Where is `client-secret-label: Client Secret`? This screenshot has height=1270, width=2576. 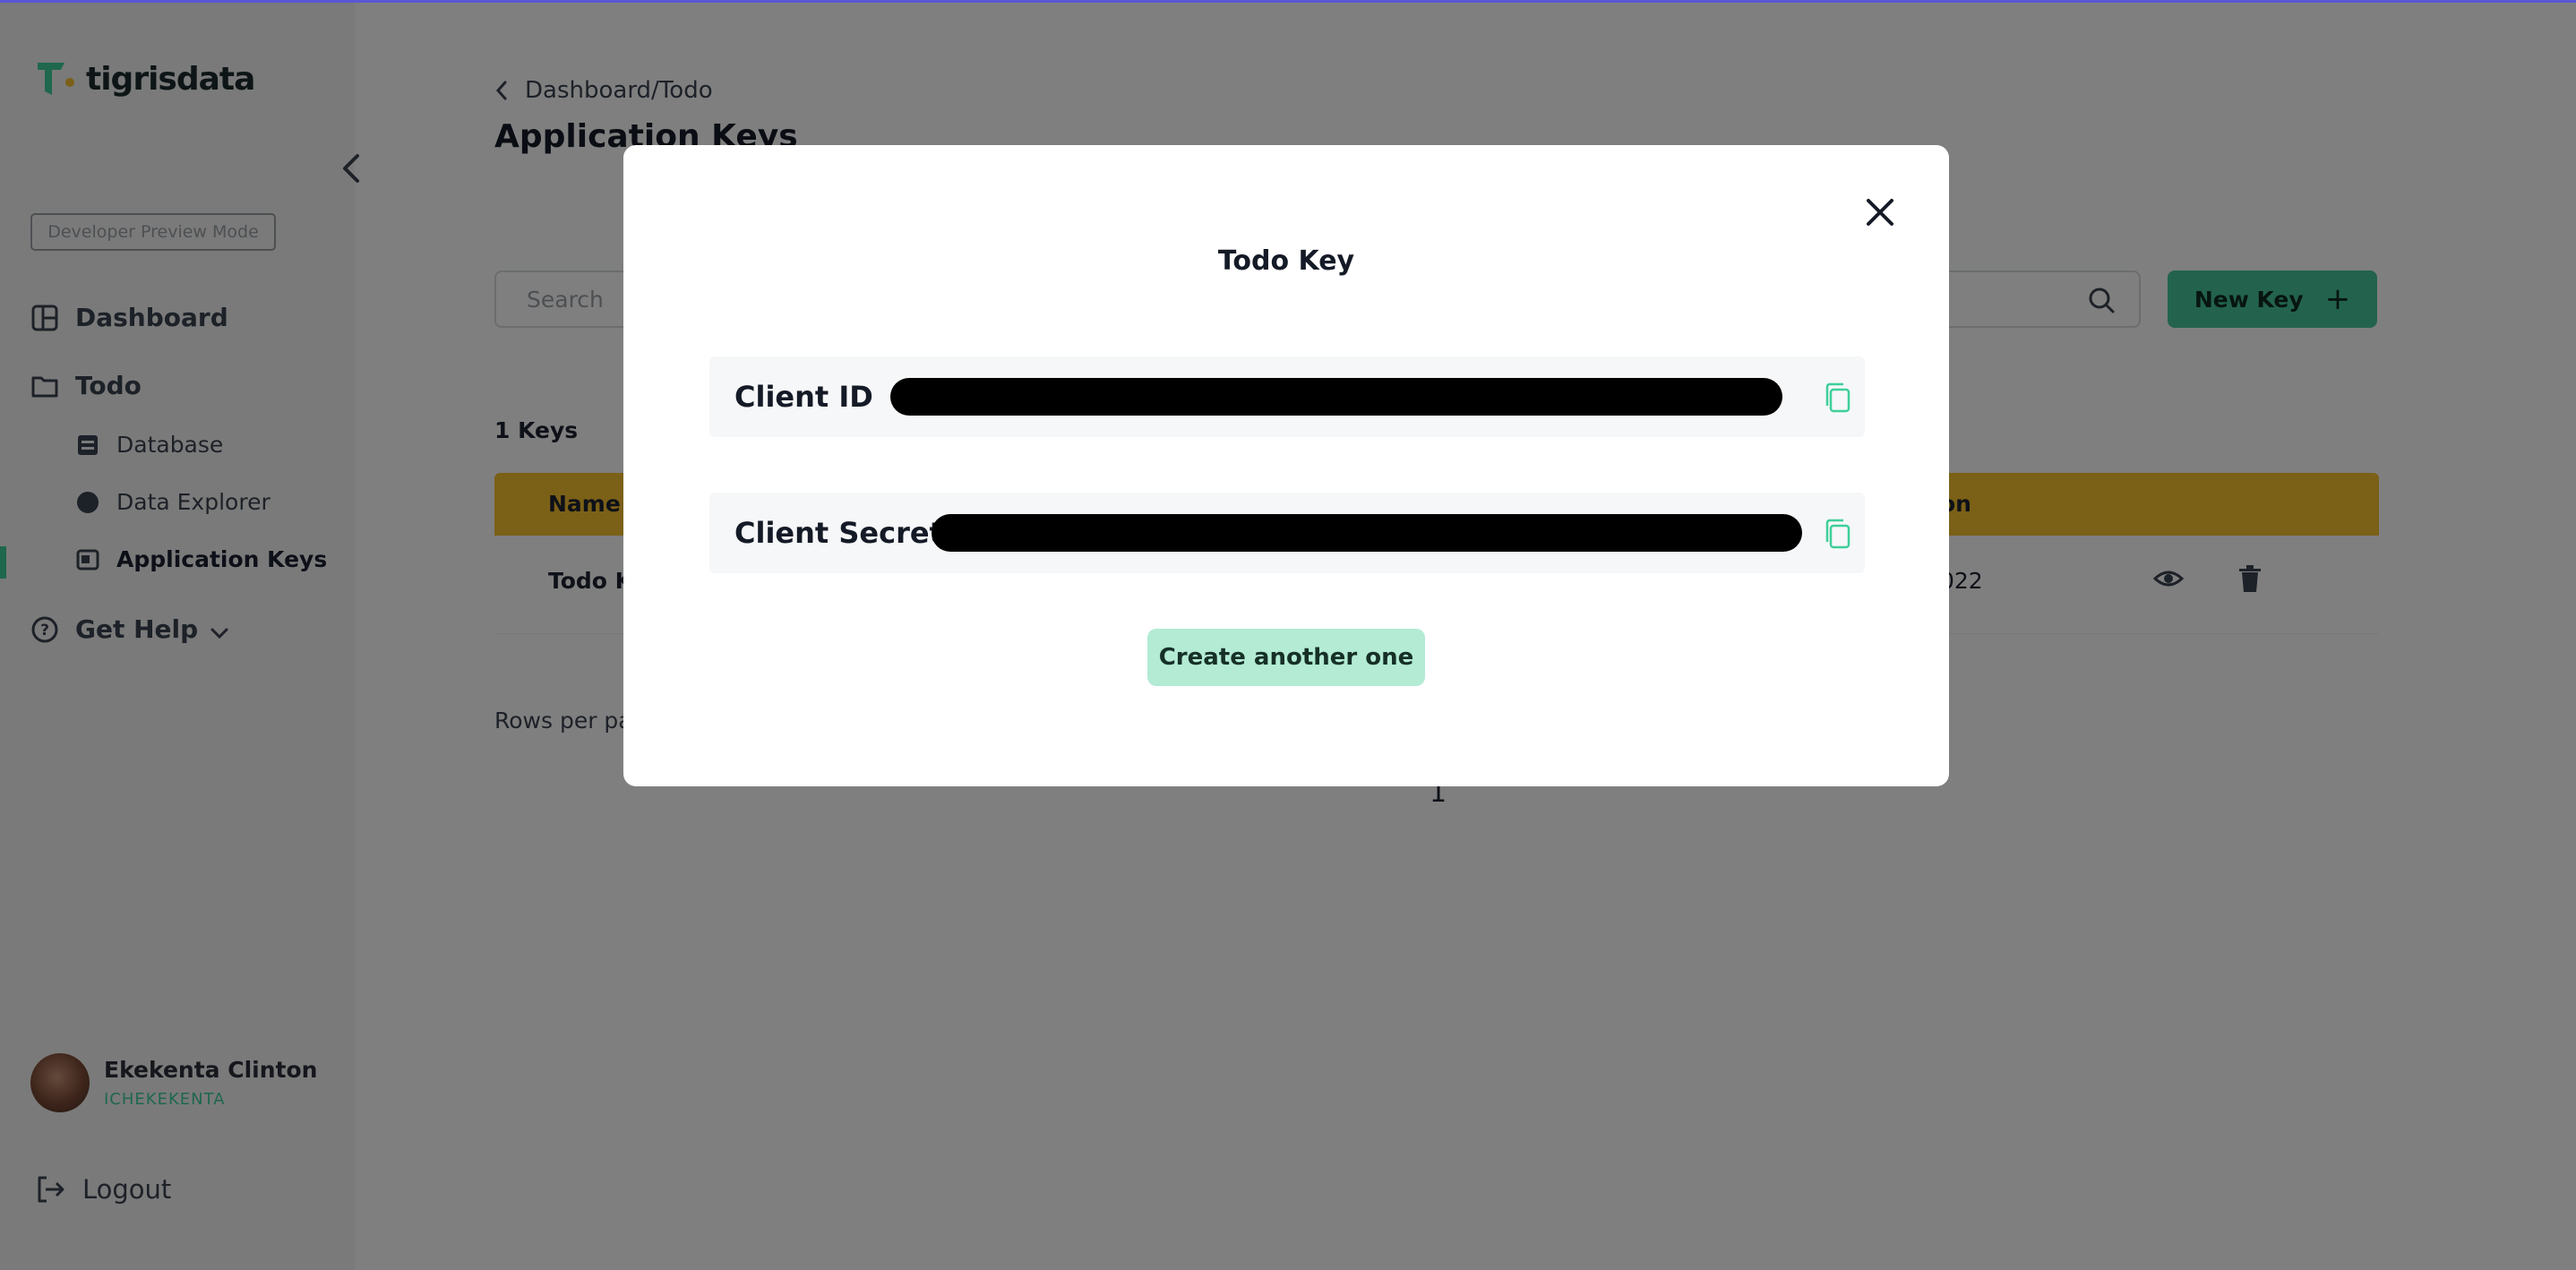 client-secret-label: Client Secret is located at coordinates (838, 533).